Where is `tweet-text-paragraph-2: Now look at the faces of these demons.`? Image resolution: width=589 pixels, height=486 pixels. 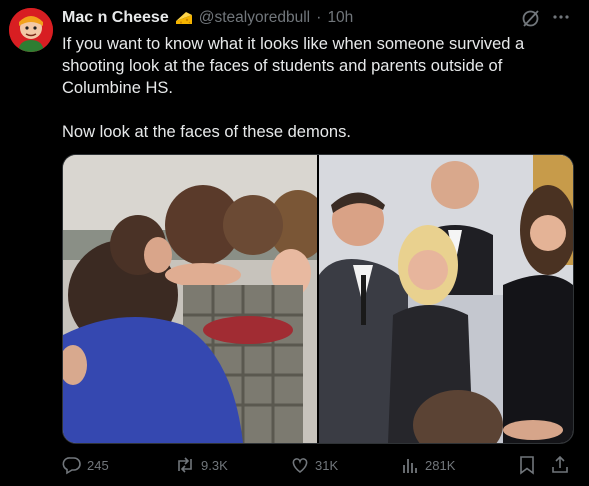 tweet-text-paragraph-2: Now look at the faces of these demons. is located at coordinates (206, 132).